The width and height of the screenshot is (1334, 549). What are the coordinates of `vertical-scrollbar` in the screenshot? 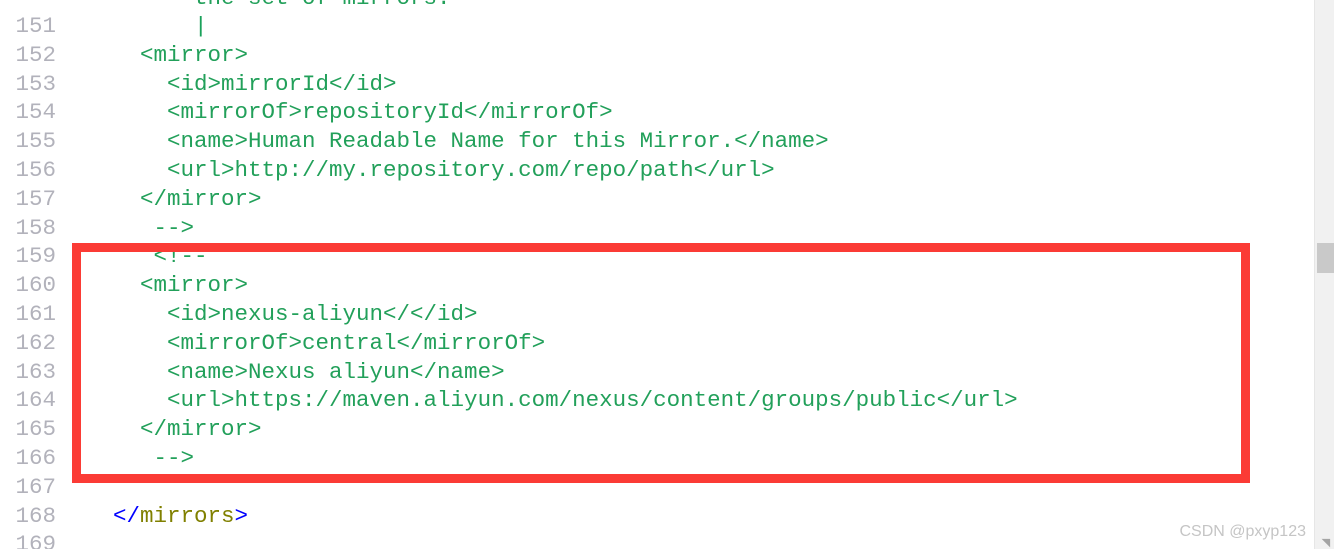 It's located at (1324, 274).